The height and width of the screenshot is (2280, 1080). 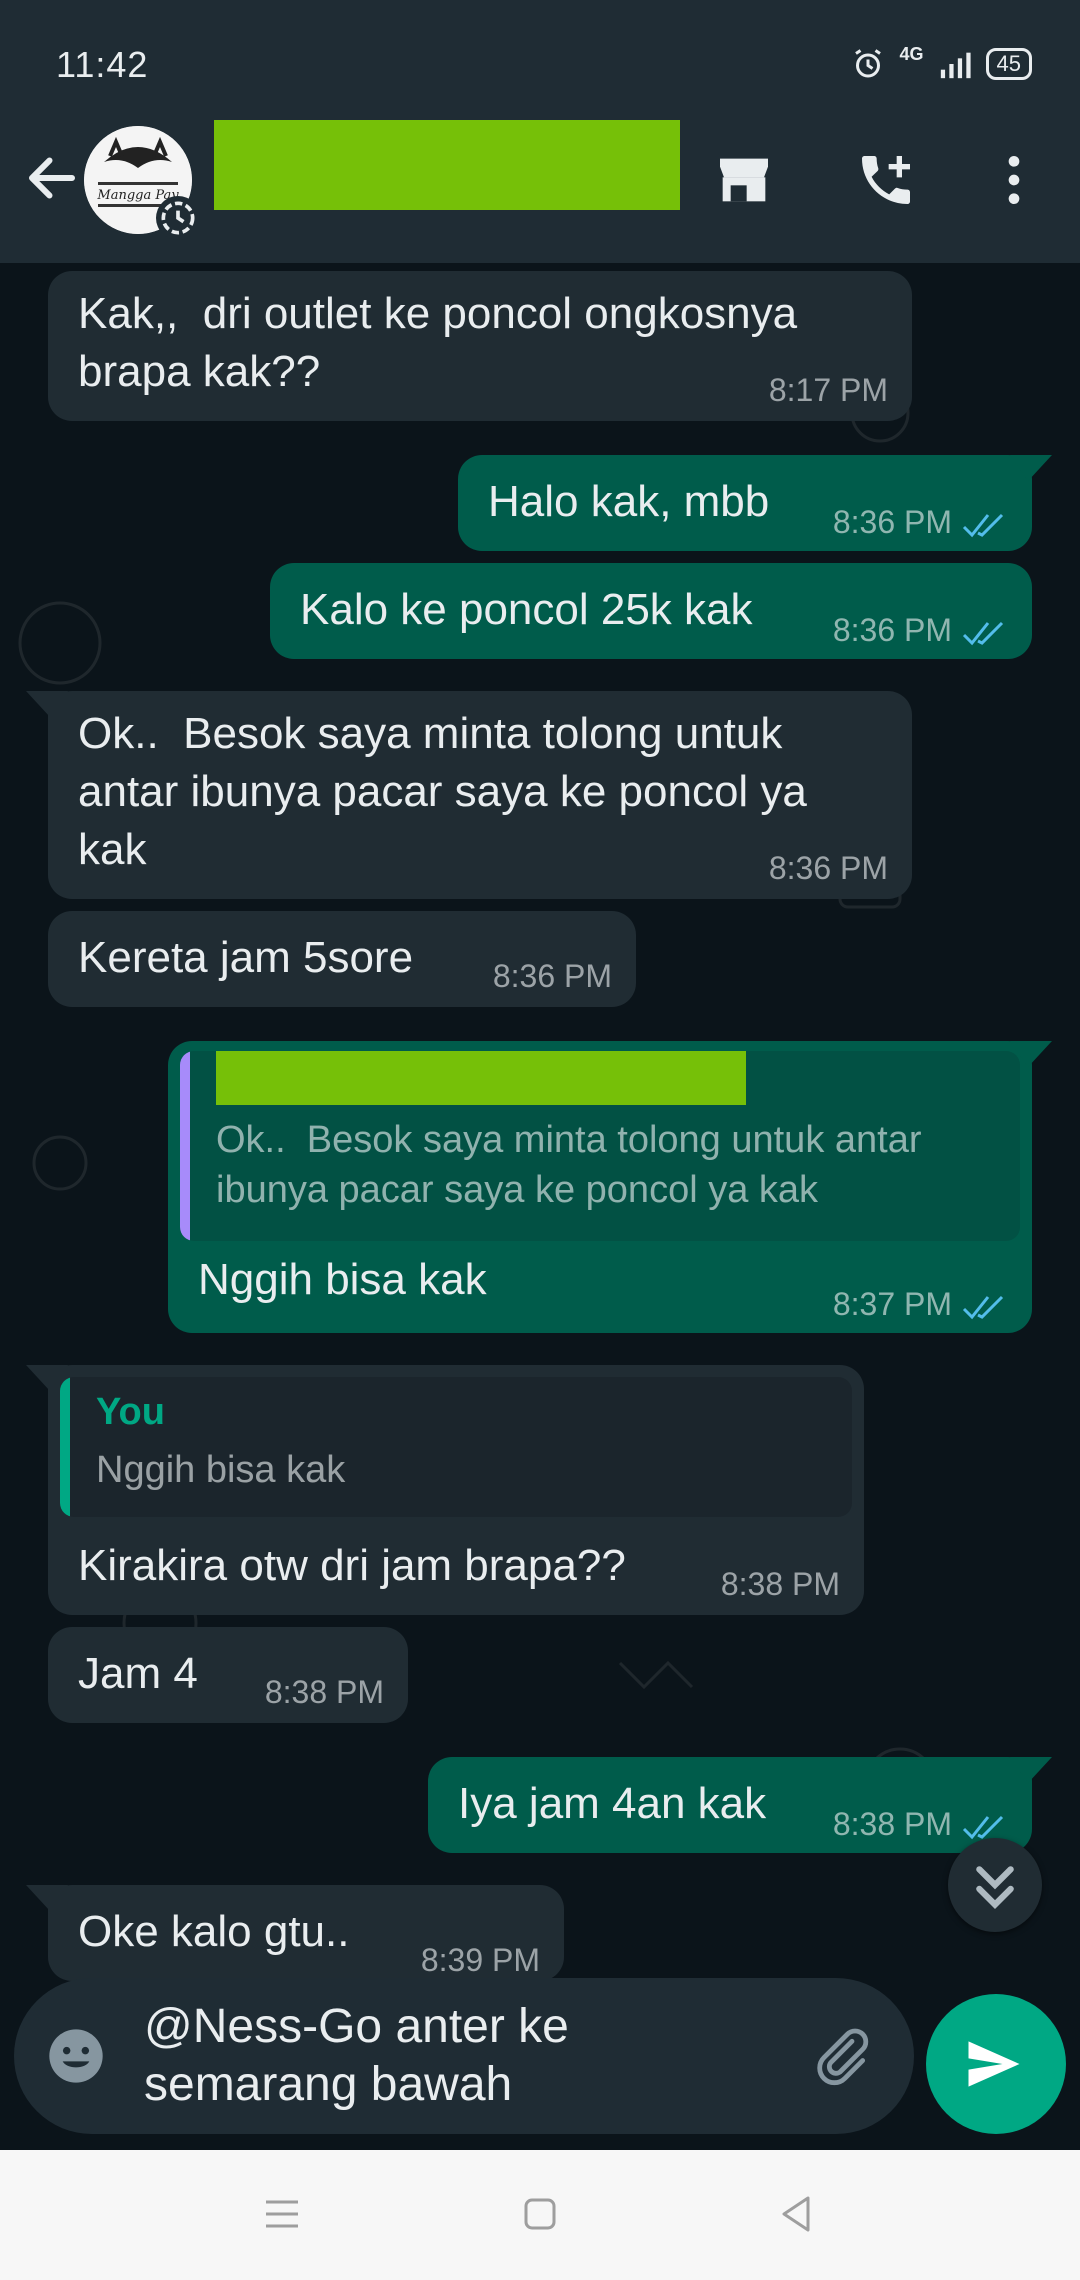 I want to click on quoted-message: You Nggih bisa kak, so click(x=456, y=1447).